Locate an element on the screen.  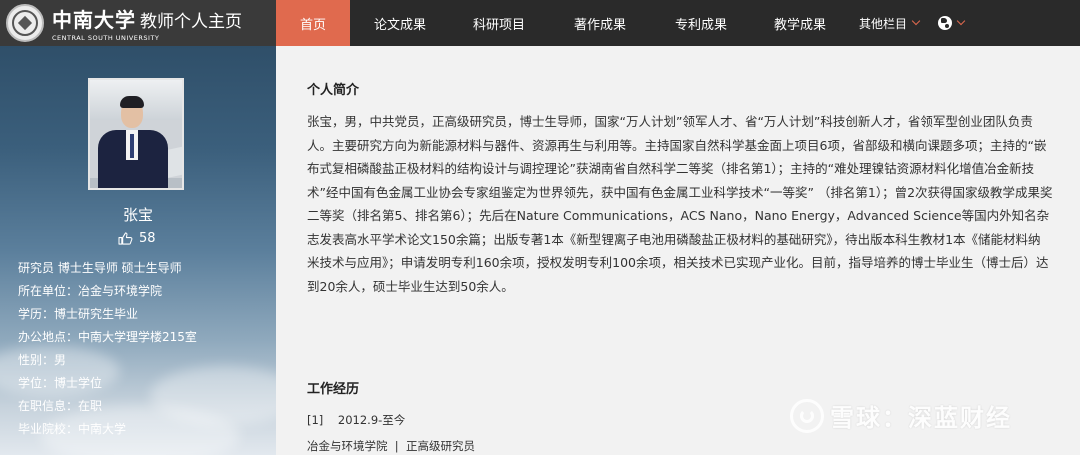
work-experience-heading: 工作经历 is located at coordinates (333, 389).